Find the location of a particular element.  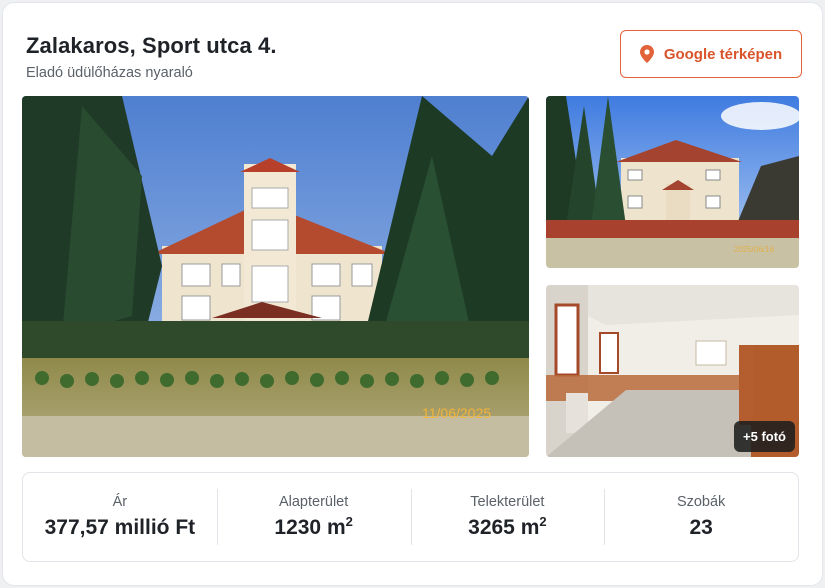

google-maps-button-label: Google térképen is located at coordinates (723, 54).